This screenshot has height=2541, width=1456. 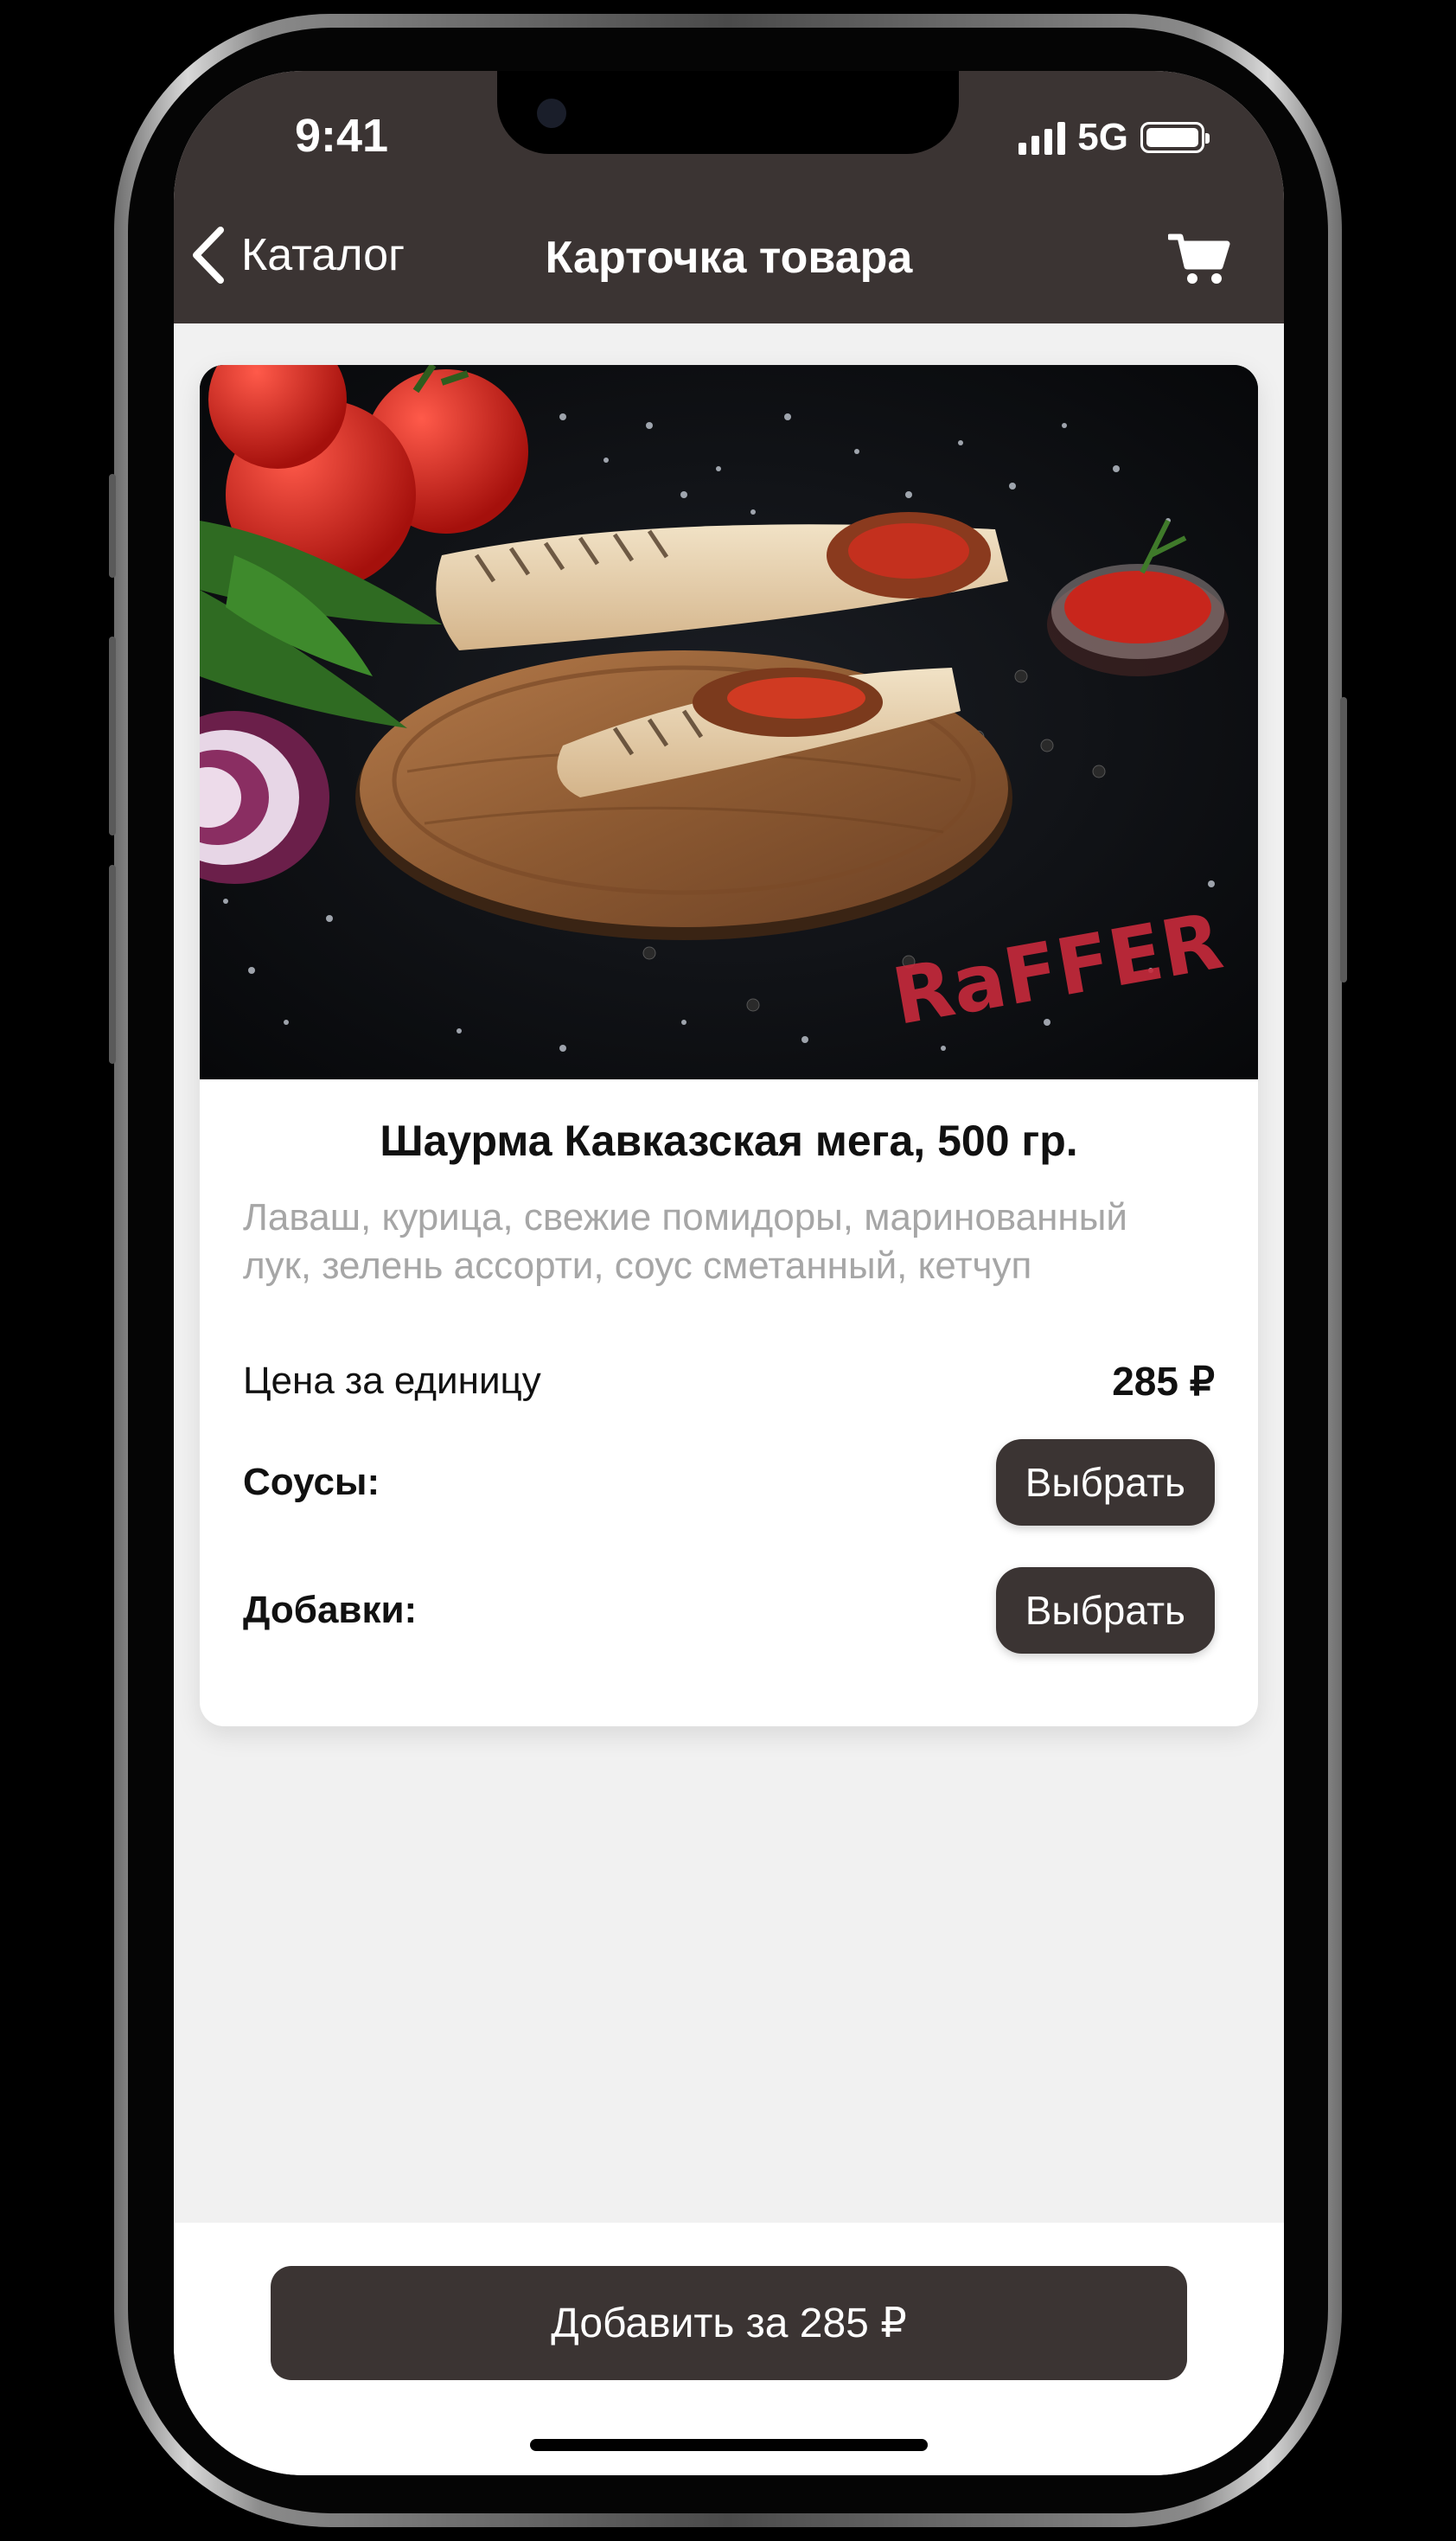 I want to click on product-title: Шаурма Кавказская мега, 500 гр., so click(x=729, y=1141).